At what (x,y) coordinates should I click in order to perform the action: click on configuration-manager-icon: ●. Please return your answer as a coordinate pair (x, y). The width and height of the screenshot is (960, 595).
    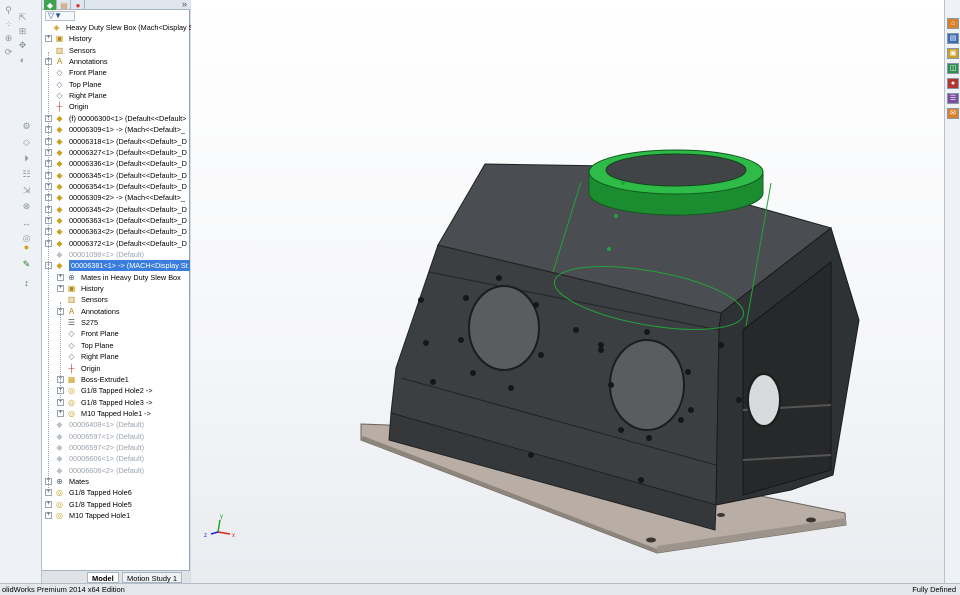
    Looking at the image, I should click on (78, 5).